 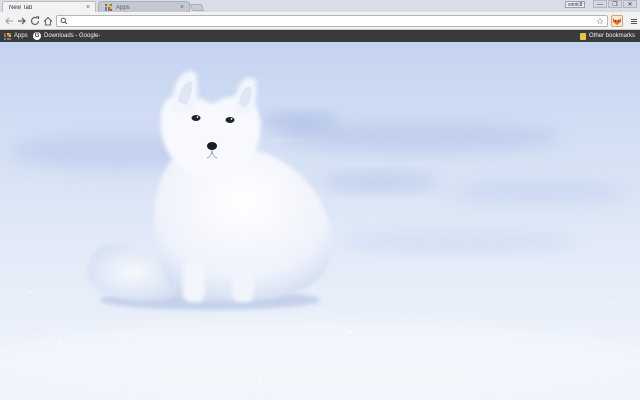 I want to click on google-icon: G, so click(x=37, y=36).